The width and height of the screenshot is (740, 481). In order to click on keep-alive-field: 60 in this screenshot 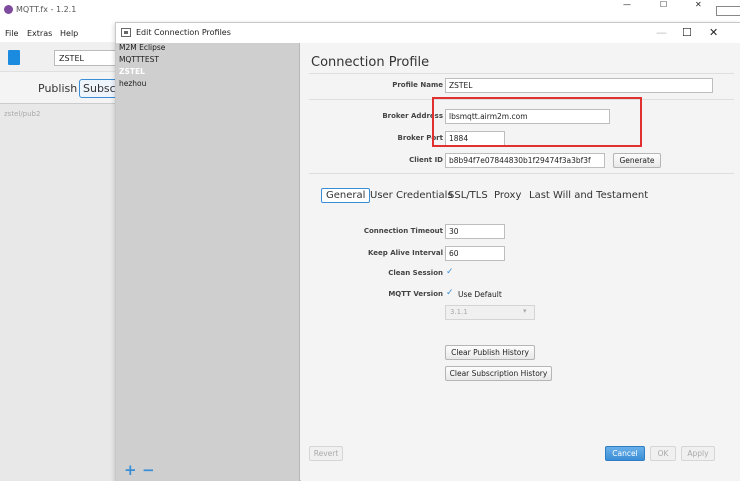, I will do `click(475, 253)`.